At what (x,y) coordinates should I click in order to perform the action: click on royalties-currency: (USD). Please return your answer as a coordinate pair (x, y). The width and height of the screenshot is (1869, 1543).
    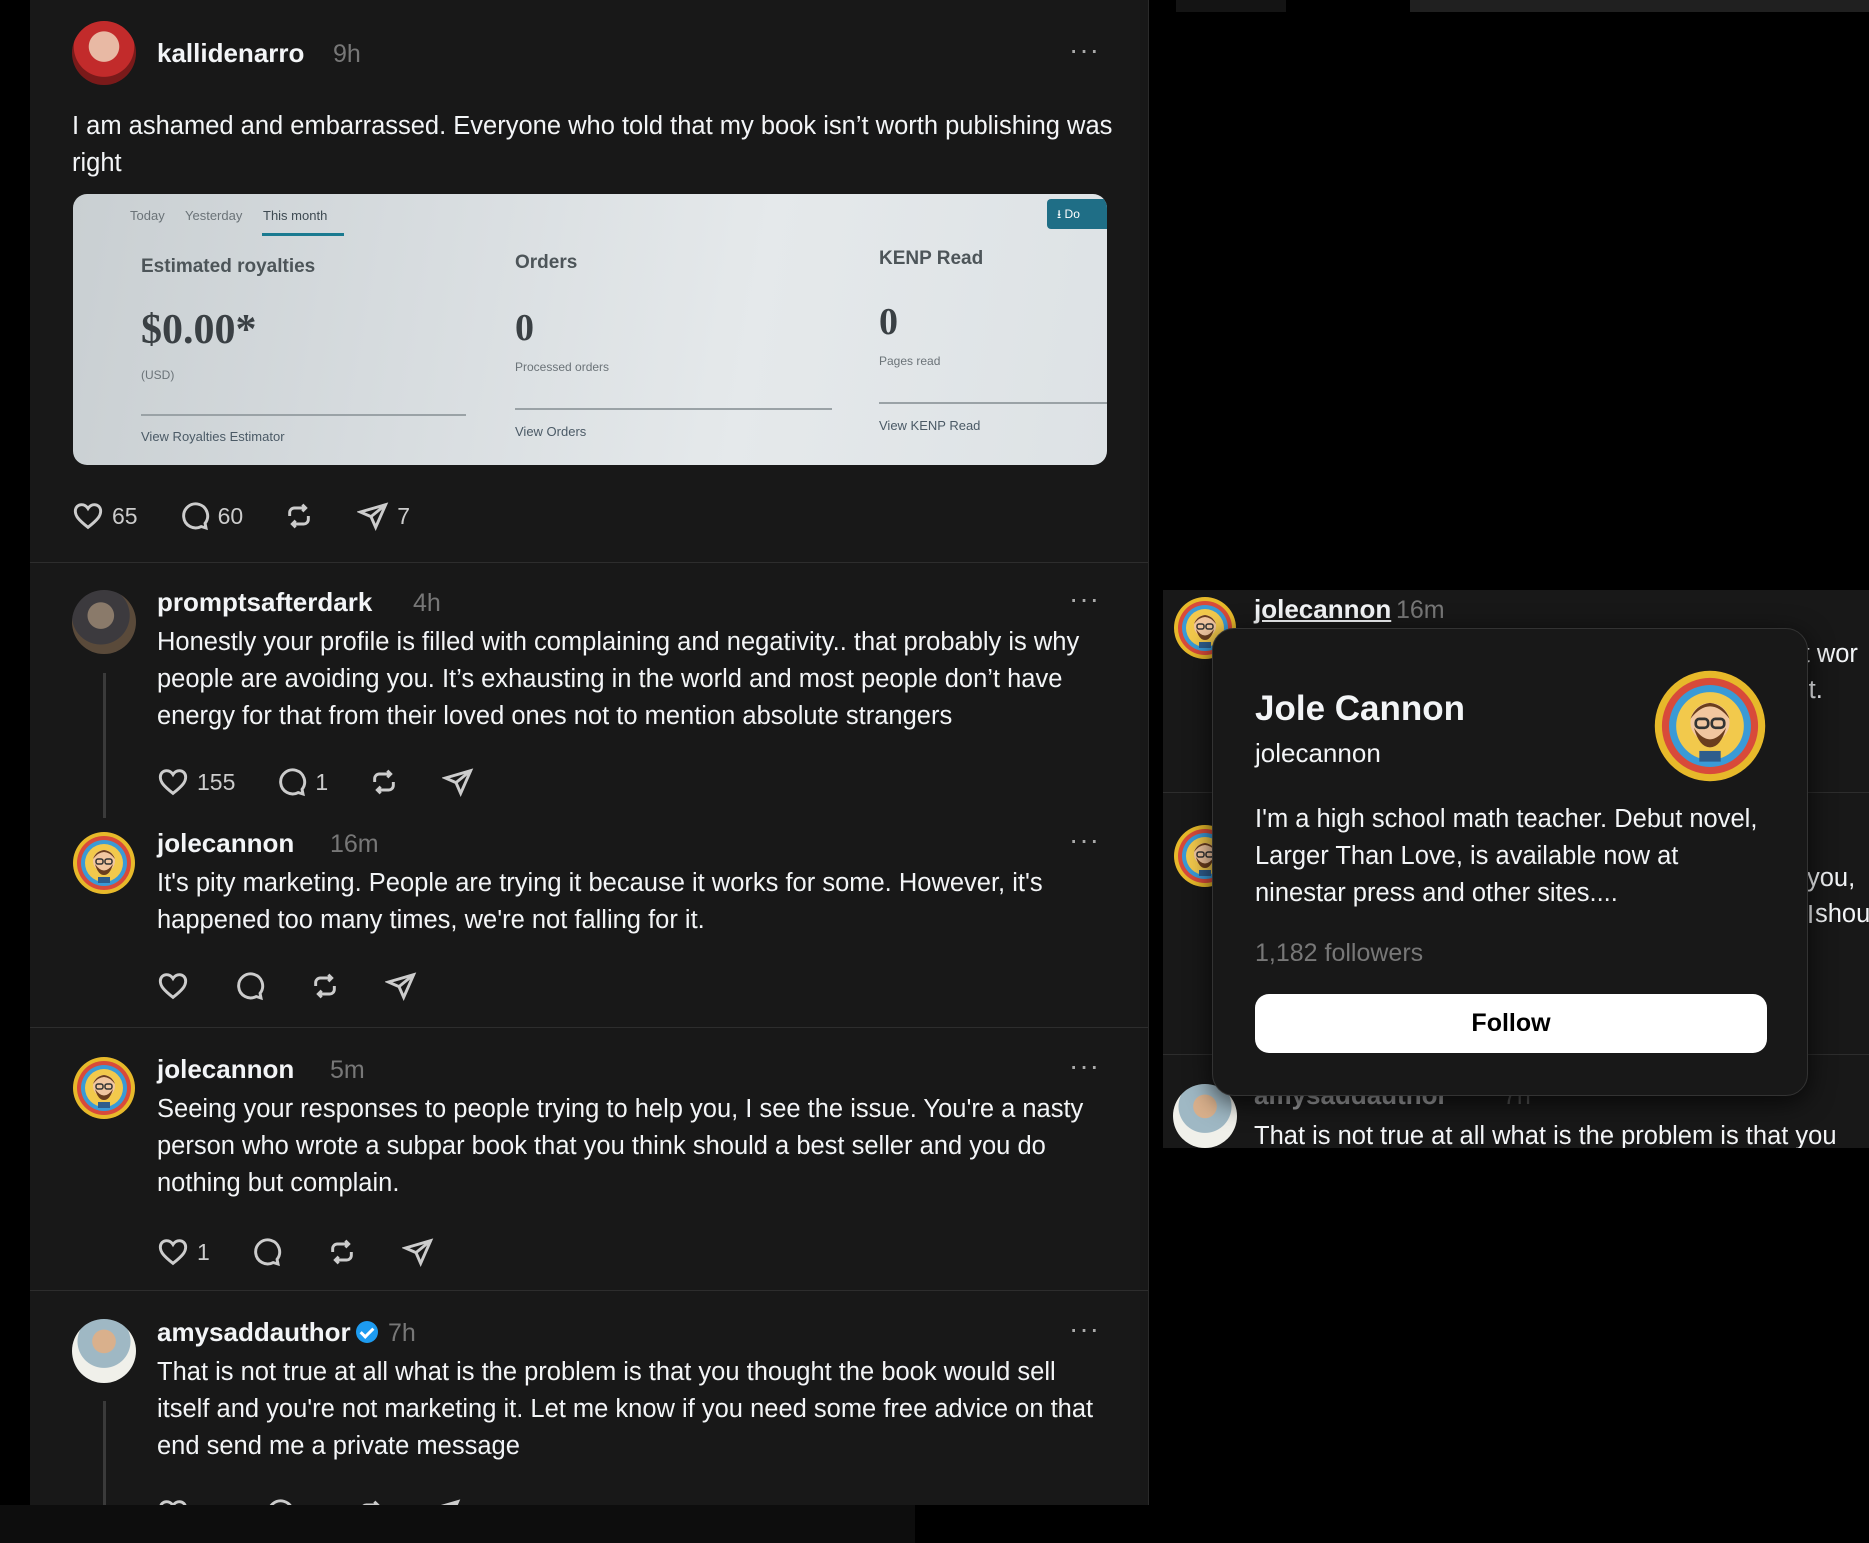
    Looking at the image, I should click on (158, 375).